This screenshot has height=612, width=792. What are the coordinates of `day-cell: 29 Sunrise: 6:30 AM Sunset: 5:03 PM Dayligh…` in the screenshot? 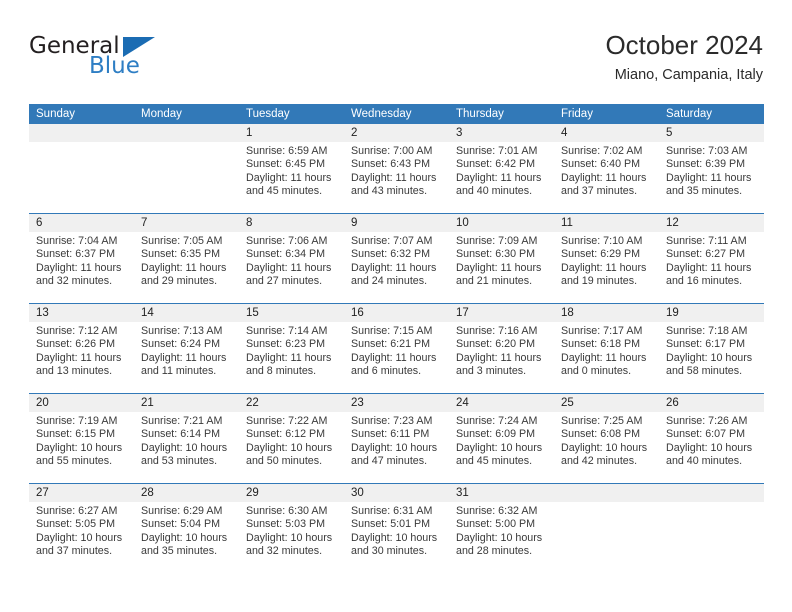 It's located at (291, 528).